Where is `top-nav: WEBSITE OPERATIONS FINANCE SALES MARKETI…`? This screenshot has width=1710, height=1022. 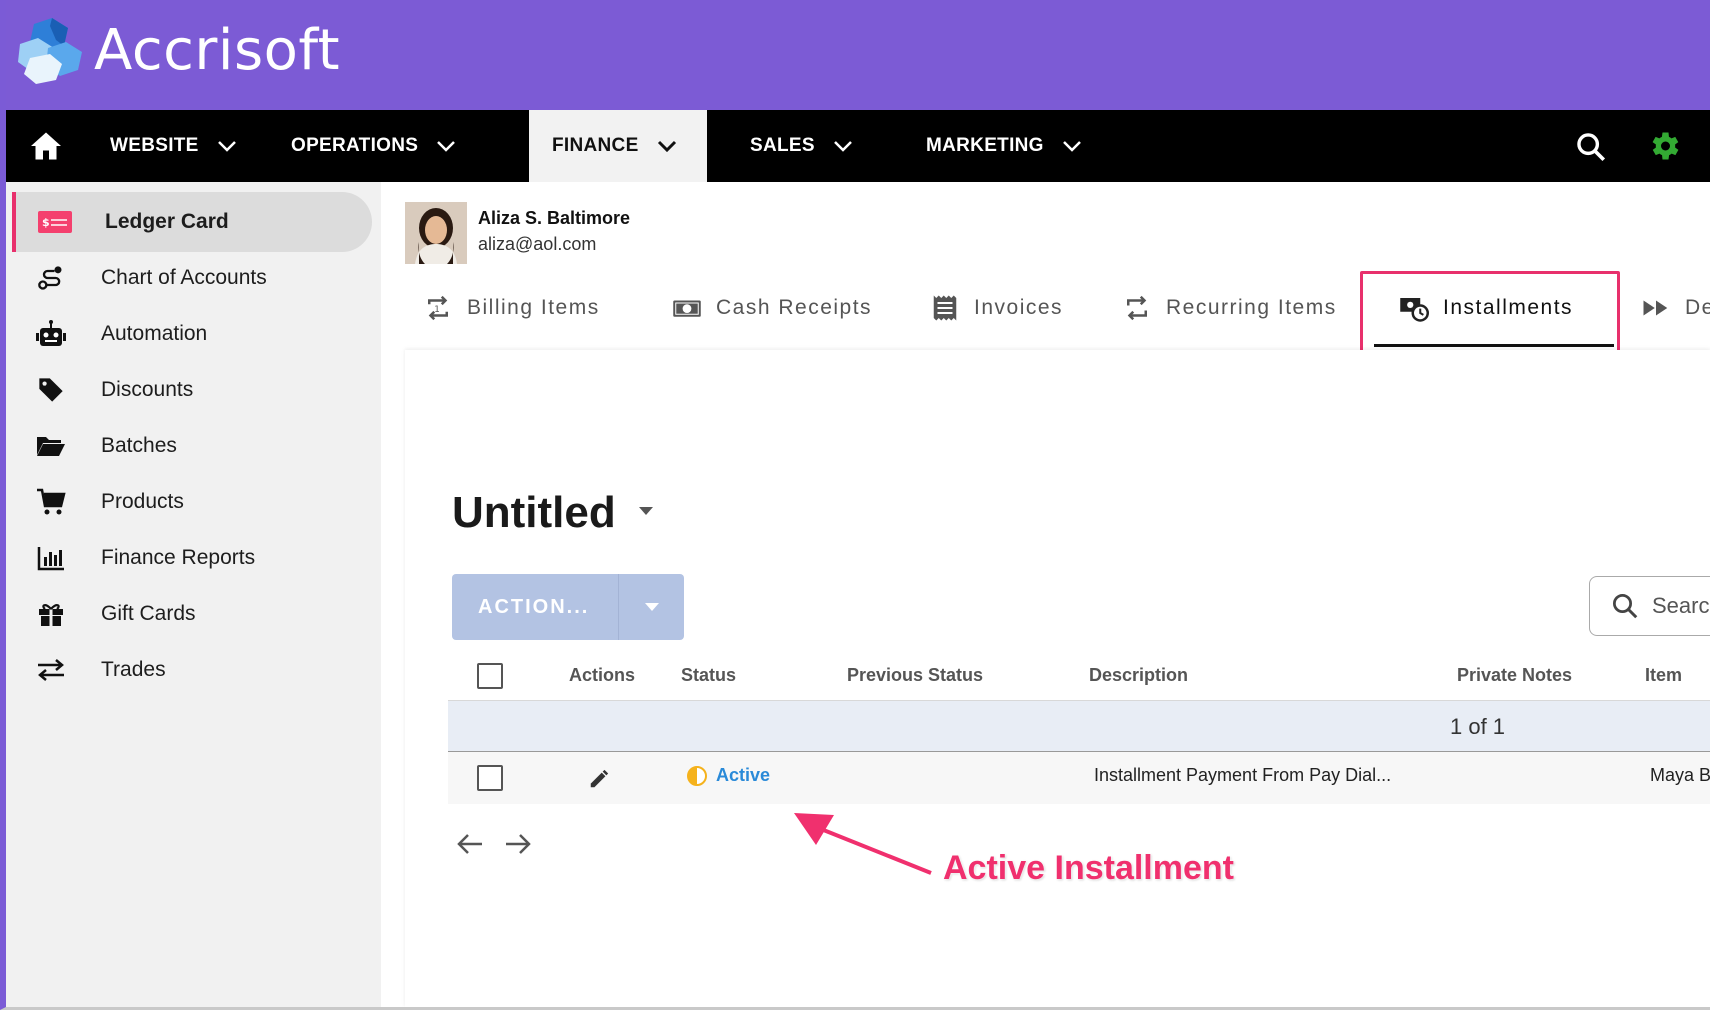 top-nav: WEBSITE OPERATIONS FINANCE SALES MARKETI… is located at coordinates (858, 146).